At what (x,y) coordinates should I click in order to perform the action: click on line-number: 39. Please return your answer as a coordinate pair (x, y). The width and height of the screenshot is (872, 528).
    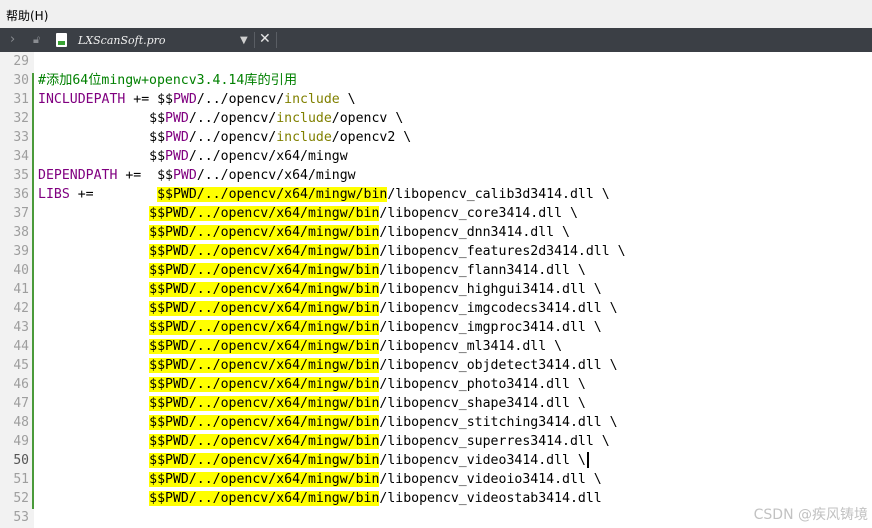
    Looking at the image, I should click on (21, 251).